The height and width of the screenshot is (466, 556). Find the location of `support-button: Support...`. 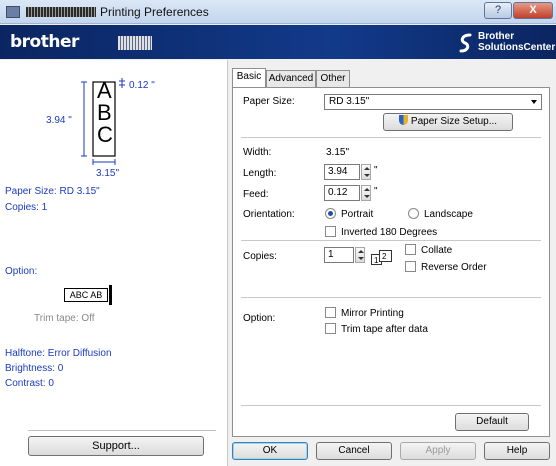

support-button: Support... is located at coordinates (116, 446).